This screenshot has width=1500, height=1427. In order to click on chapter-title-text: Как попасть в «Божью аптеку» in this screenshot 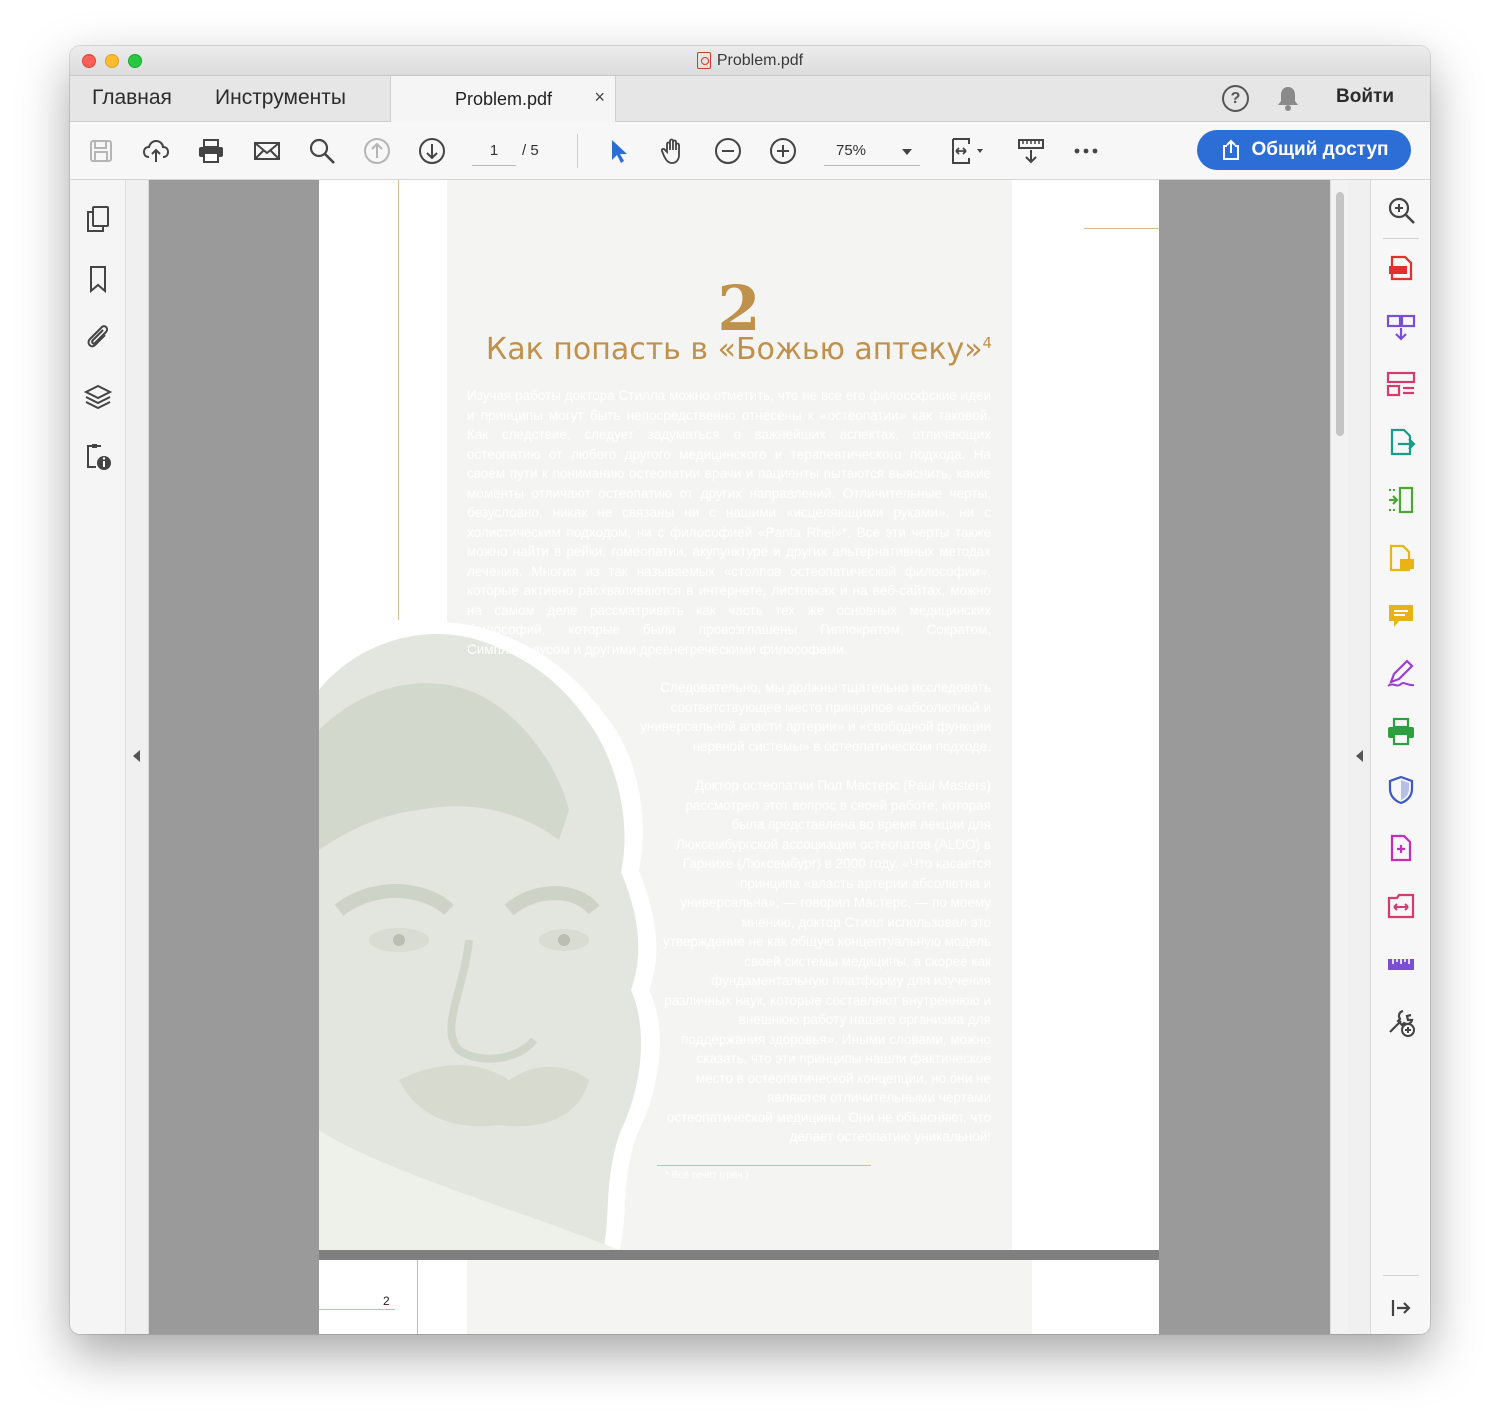, I will do `click(734, 349)`.